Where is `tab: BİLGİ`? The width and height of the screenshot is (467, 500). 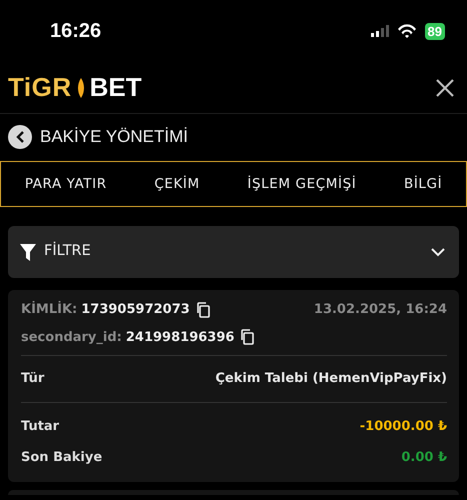 tab: BİLGİ is located at coordinates (423, 184).